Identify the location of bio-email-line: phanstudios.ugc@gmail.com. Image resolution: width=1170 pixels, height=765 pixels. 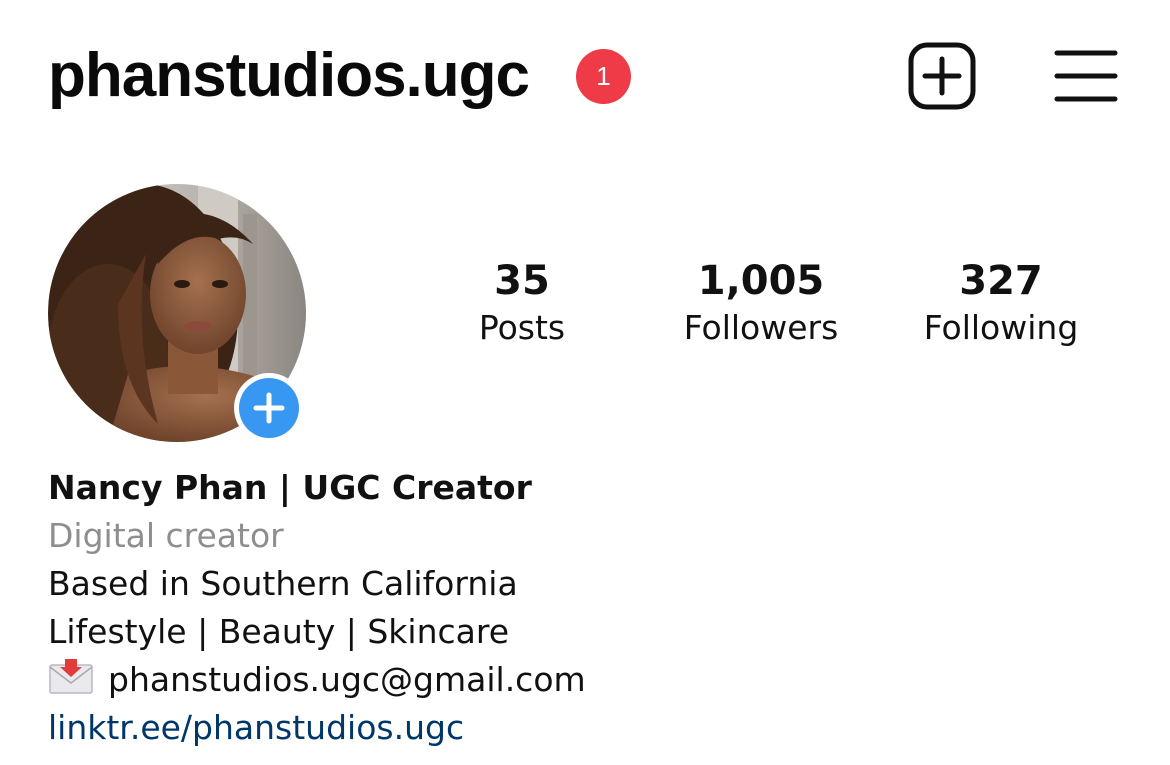
(317, 680).